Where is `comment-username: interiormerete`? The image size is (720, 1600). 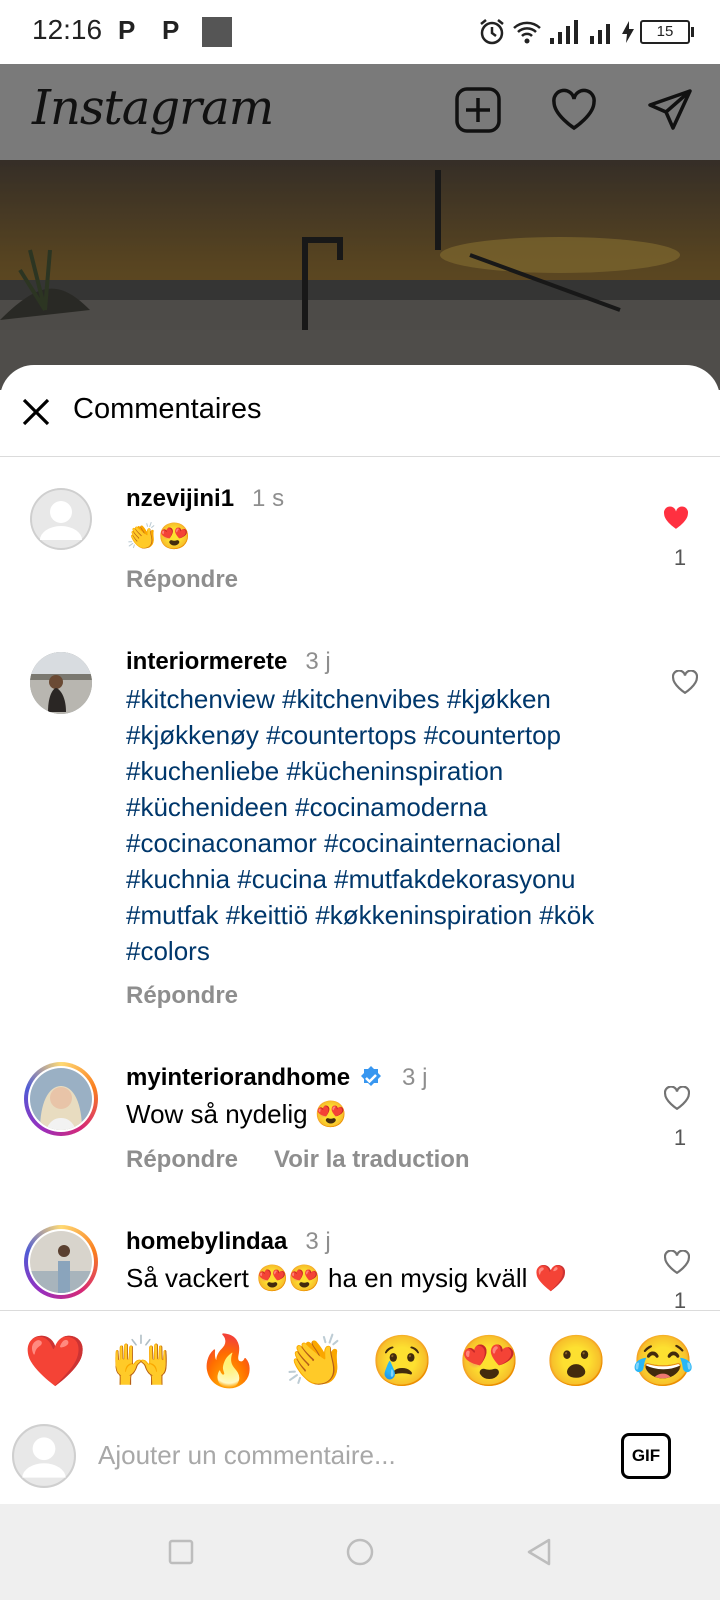 comment-username: interiormerete is located at coordinates (206, 661).